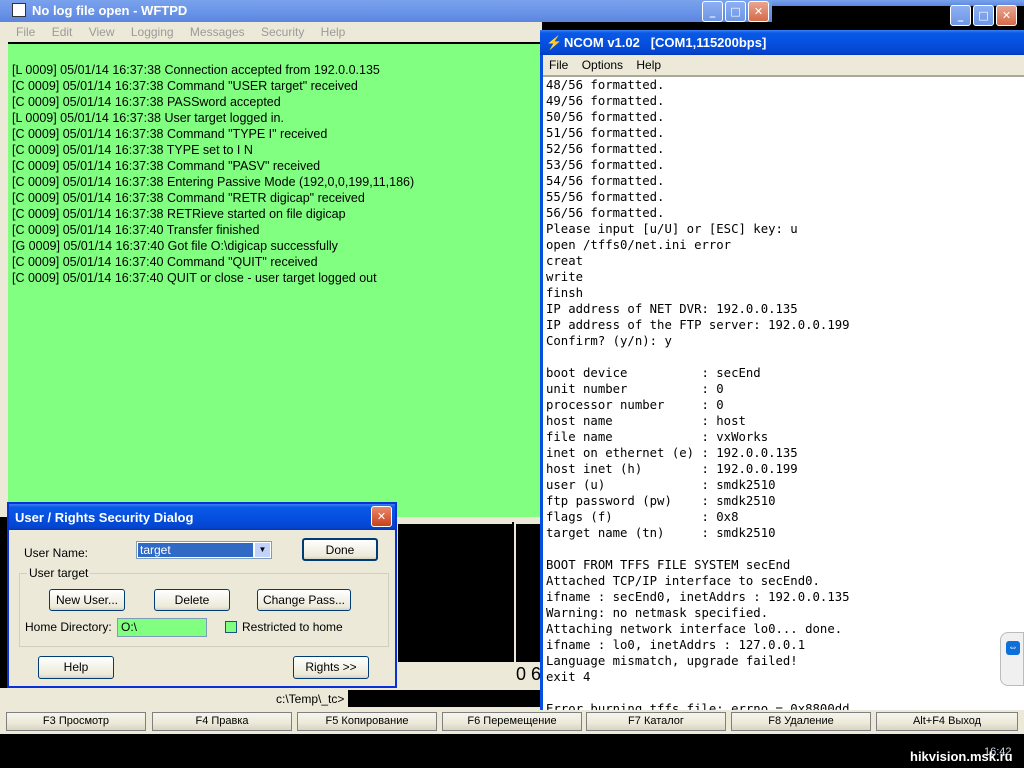  What do you see at coordinates (386, 11) in the screenshot?
I see `wftpd-titlebar: No log file open - WFTPD _ □ ✕` at bounding box center [386, 11].